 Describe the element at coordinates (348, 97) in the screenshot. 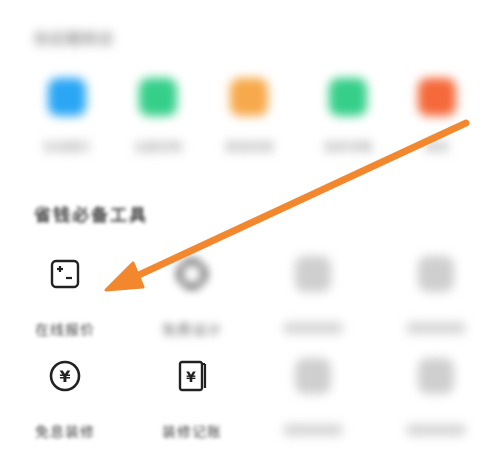

I see `guide-app-icon` at that location.